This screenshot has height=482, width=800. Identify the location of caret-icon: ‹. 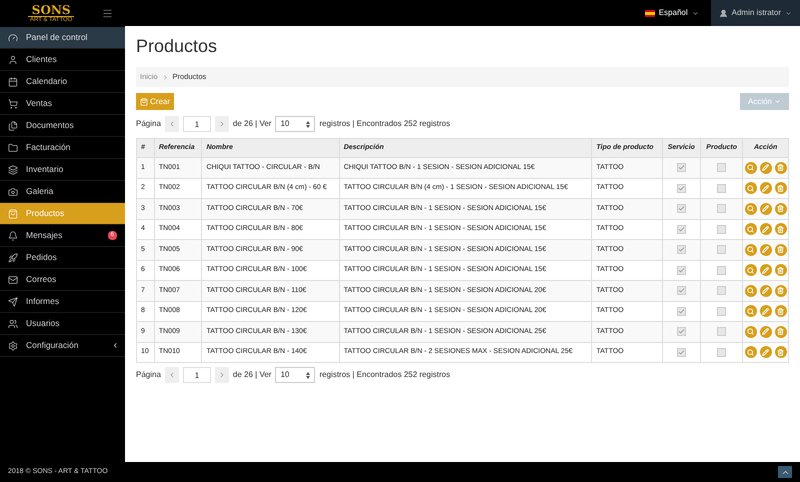
(115, 345).